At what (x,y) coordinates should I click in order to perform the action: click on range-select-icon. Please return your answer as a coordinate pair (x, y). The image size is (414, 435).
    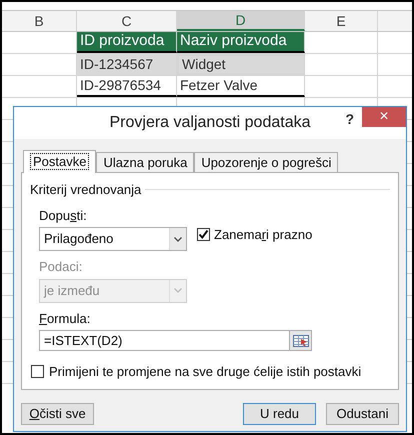
    Looking at the image, I should click on (300, 340).